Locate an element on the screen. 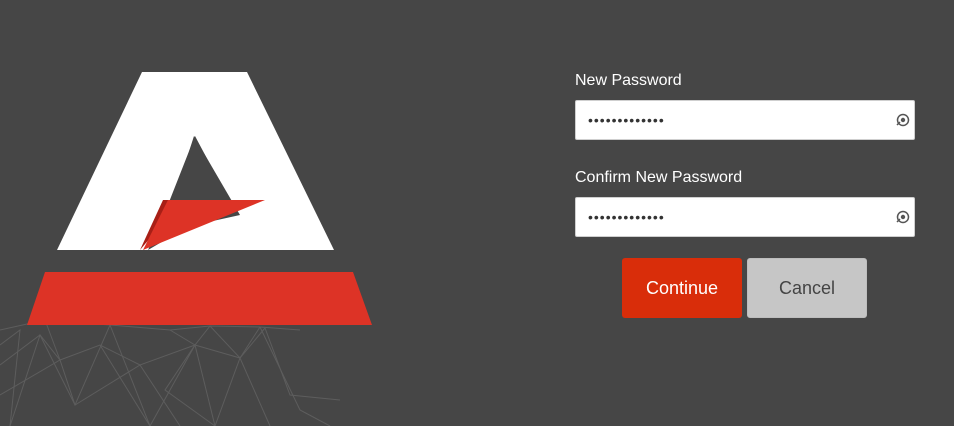 The height and width of the screenshot is (426, 954). continue-button: Continue is located at coordinates (682, 288).